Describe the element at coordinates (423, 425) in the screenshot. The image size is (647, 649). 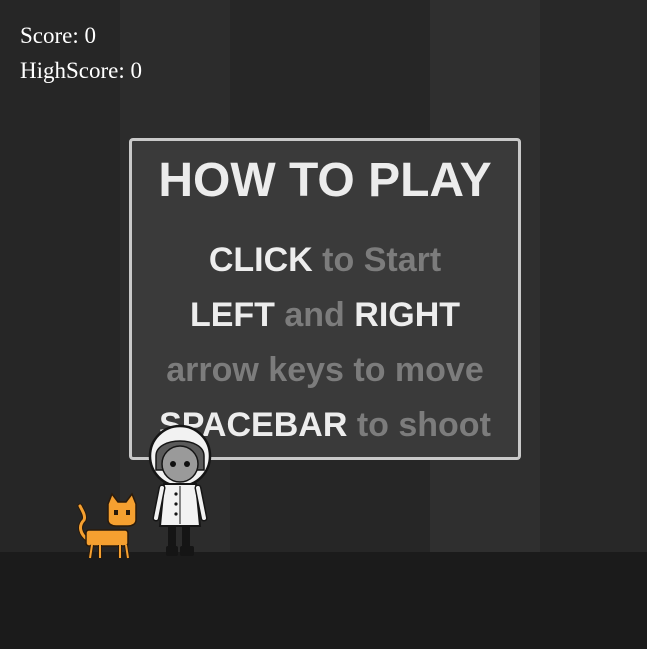
I see `instruction-text: to shoot` at that location.